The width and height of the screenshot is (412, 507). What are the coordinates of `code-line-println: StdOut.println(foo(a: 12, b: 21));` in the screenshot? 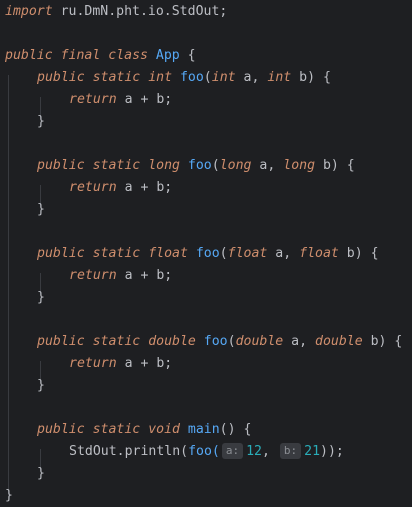 It's located at (206, 452).